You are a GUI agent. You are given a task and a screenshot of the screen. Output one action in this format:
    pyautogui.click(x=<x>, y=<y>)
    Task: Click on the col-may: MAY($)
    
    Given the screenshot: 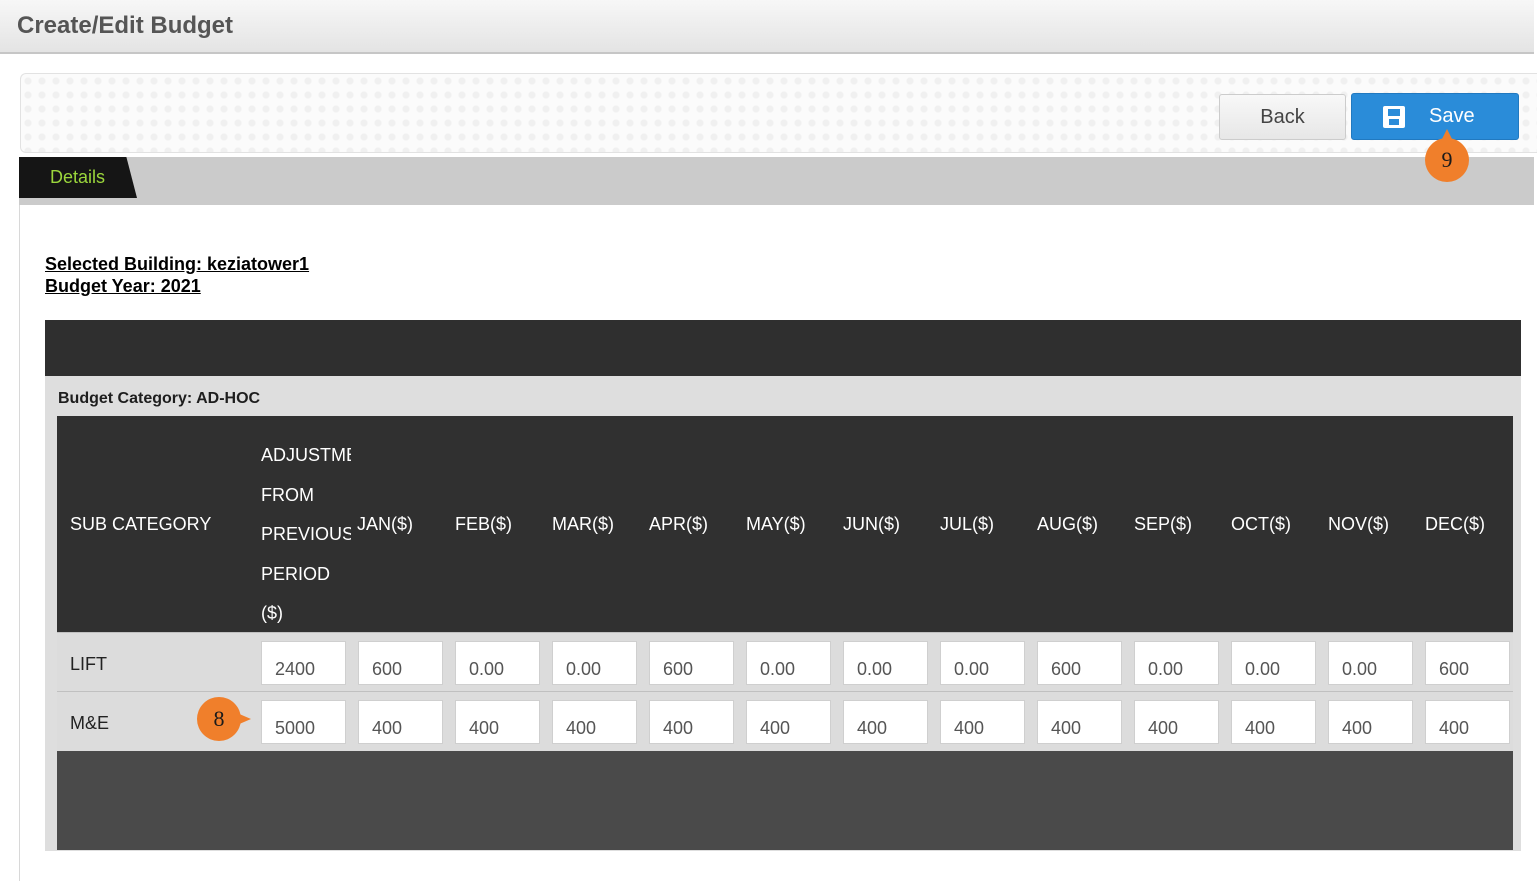 What is the action you would take?
    pyautogui.click(x=776, y=524)
    